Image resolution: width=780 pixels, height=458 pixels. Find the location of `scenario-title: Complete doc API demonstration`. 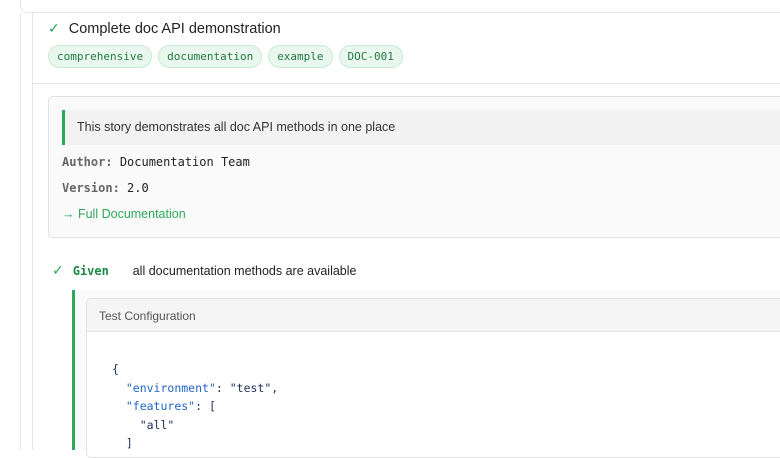

scenario-title: Complete doc API demonstration is located at coordinates (174, 28).